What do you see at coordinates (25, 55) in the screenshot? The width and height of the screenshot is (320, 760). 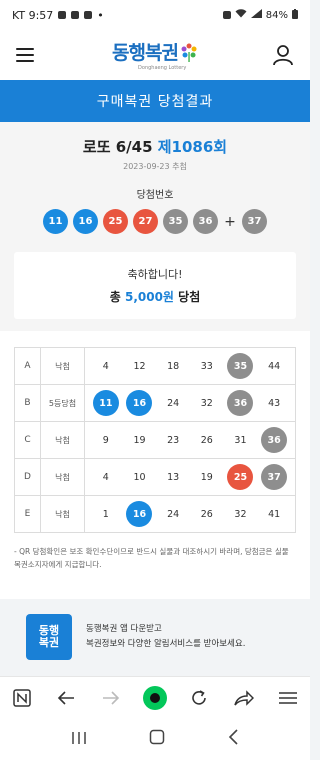 I see `menu-icon` at bounding box center [25, 55].